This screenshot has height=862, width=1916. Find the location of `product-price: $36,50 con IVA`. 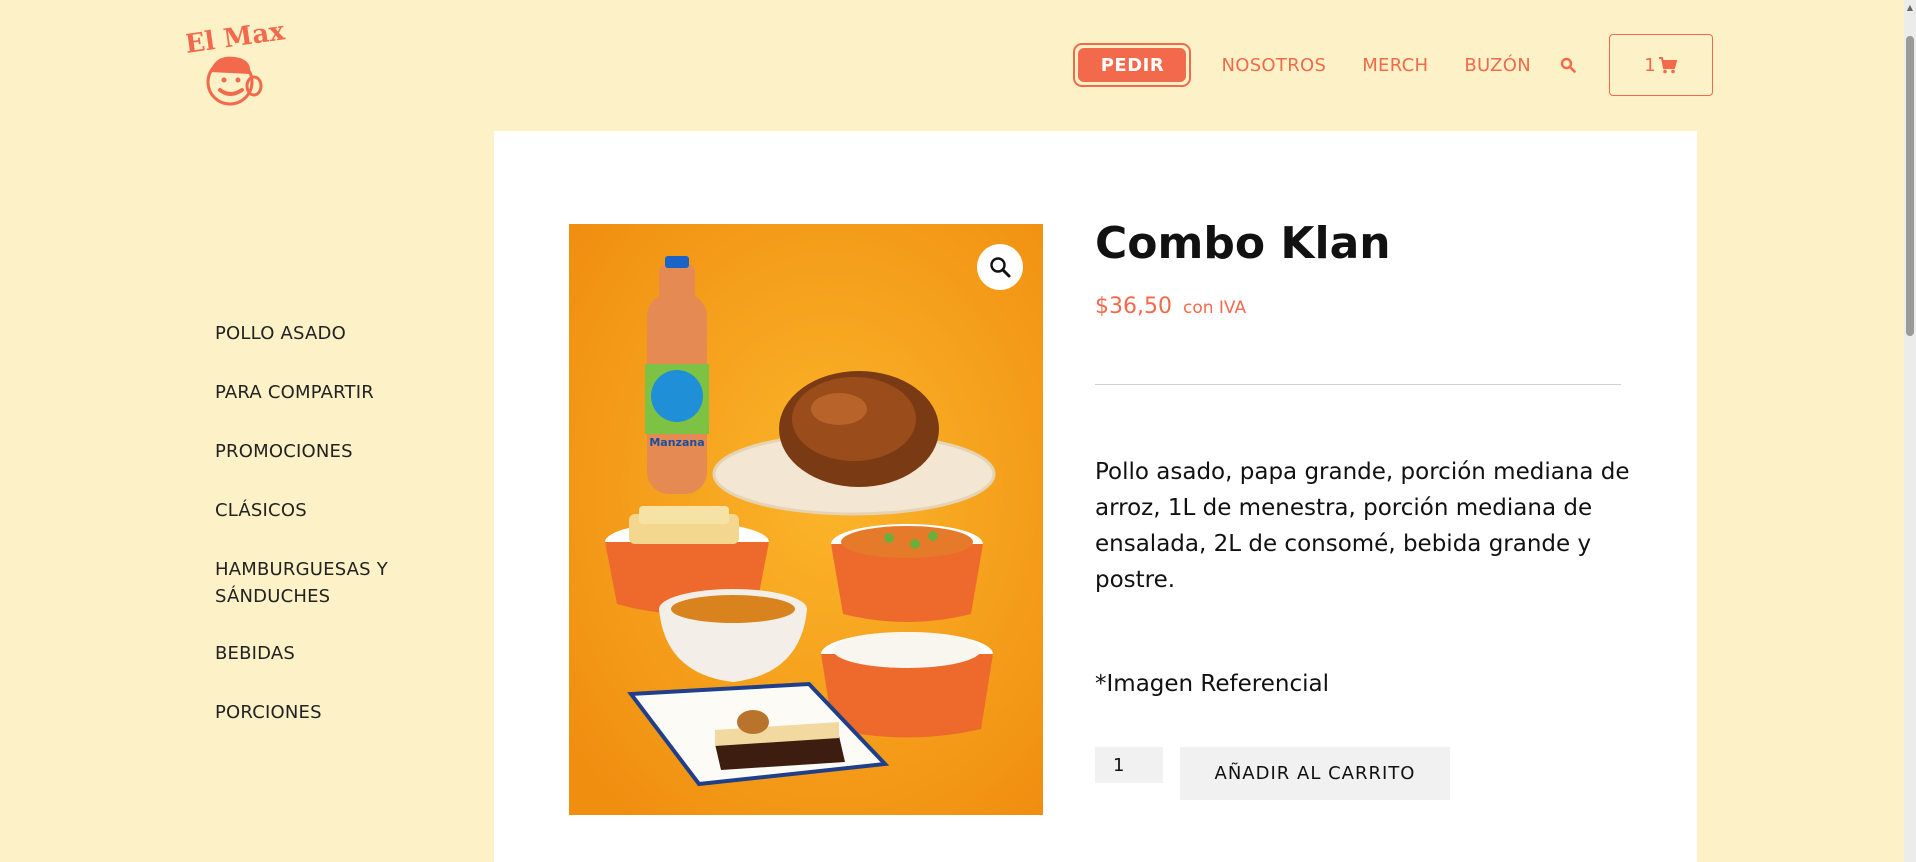

product-price: $36,50 con IVA is located at coordinates (1170, 306).